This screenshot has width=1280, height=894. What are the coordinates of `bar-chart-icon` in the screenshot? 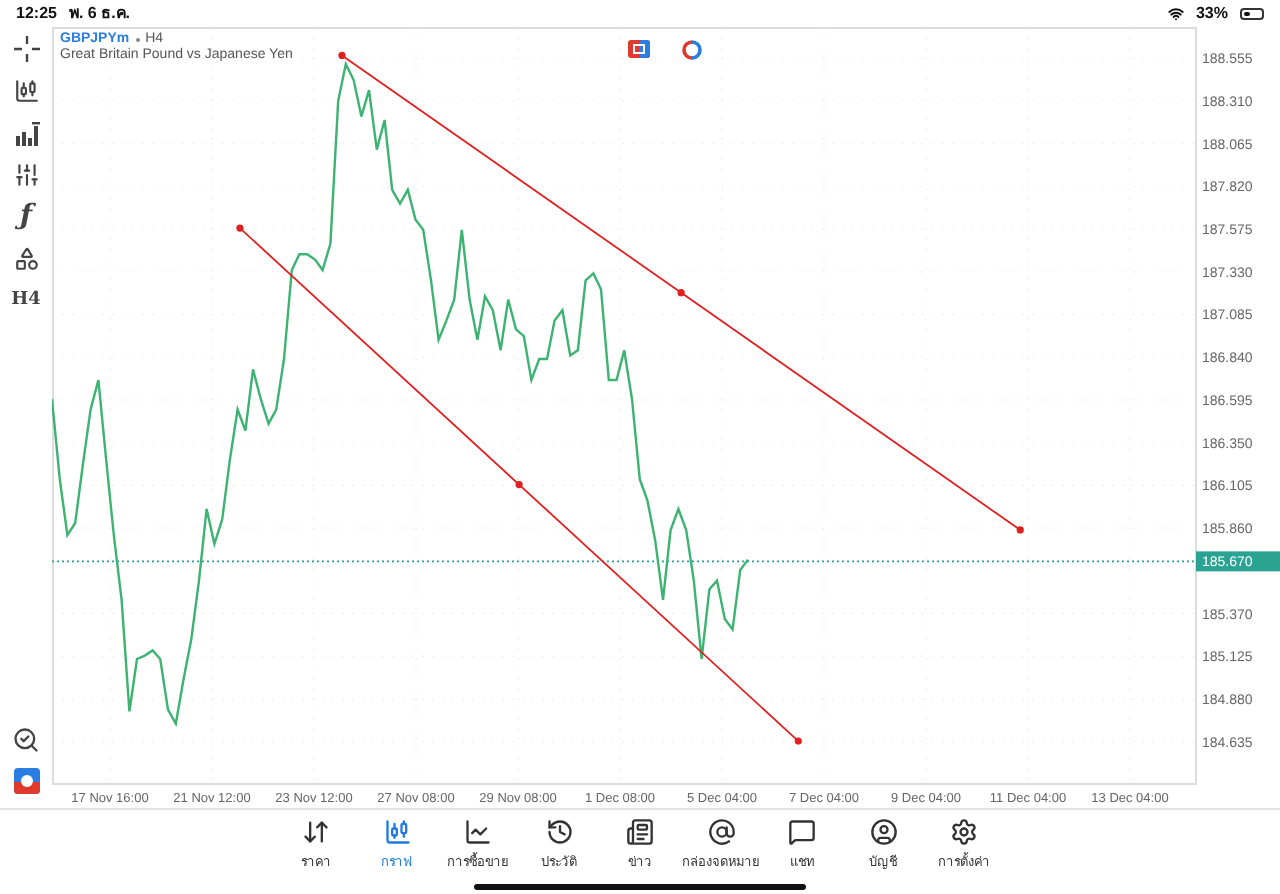 It's located at (26, 133).